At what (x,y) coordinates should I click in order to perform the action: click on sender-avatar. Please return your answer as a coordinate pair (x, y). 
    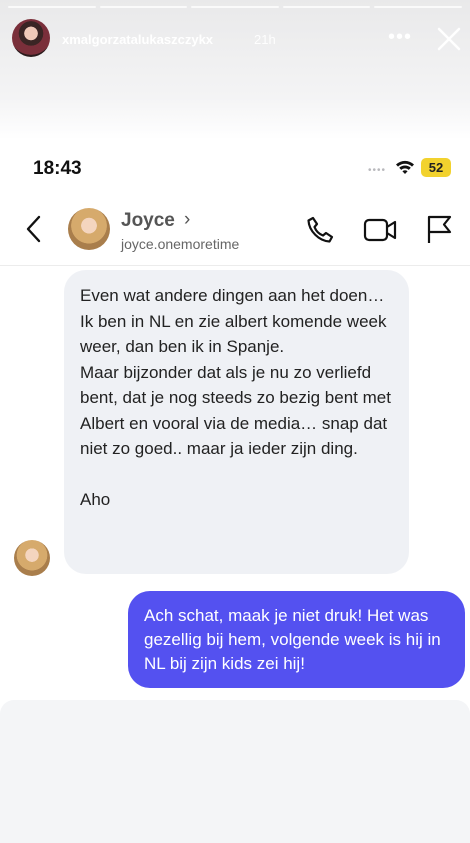
    Looking at the image, I should click on (32, 558).